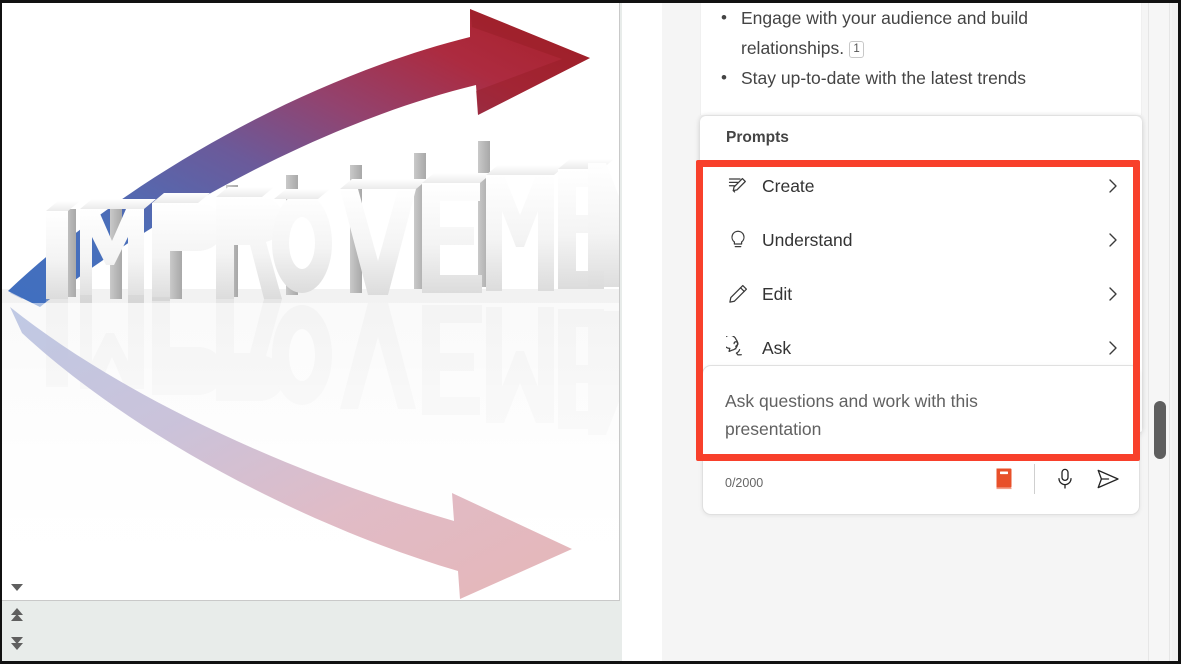 The height and width of the screenshot is (664, 1181). What do you see at coordinates (17, 643) in the screenshot?
I see `next-slide-button` at bounding box center [17, 643].